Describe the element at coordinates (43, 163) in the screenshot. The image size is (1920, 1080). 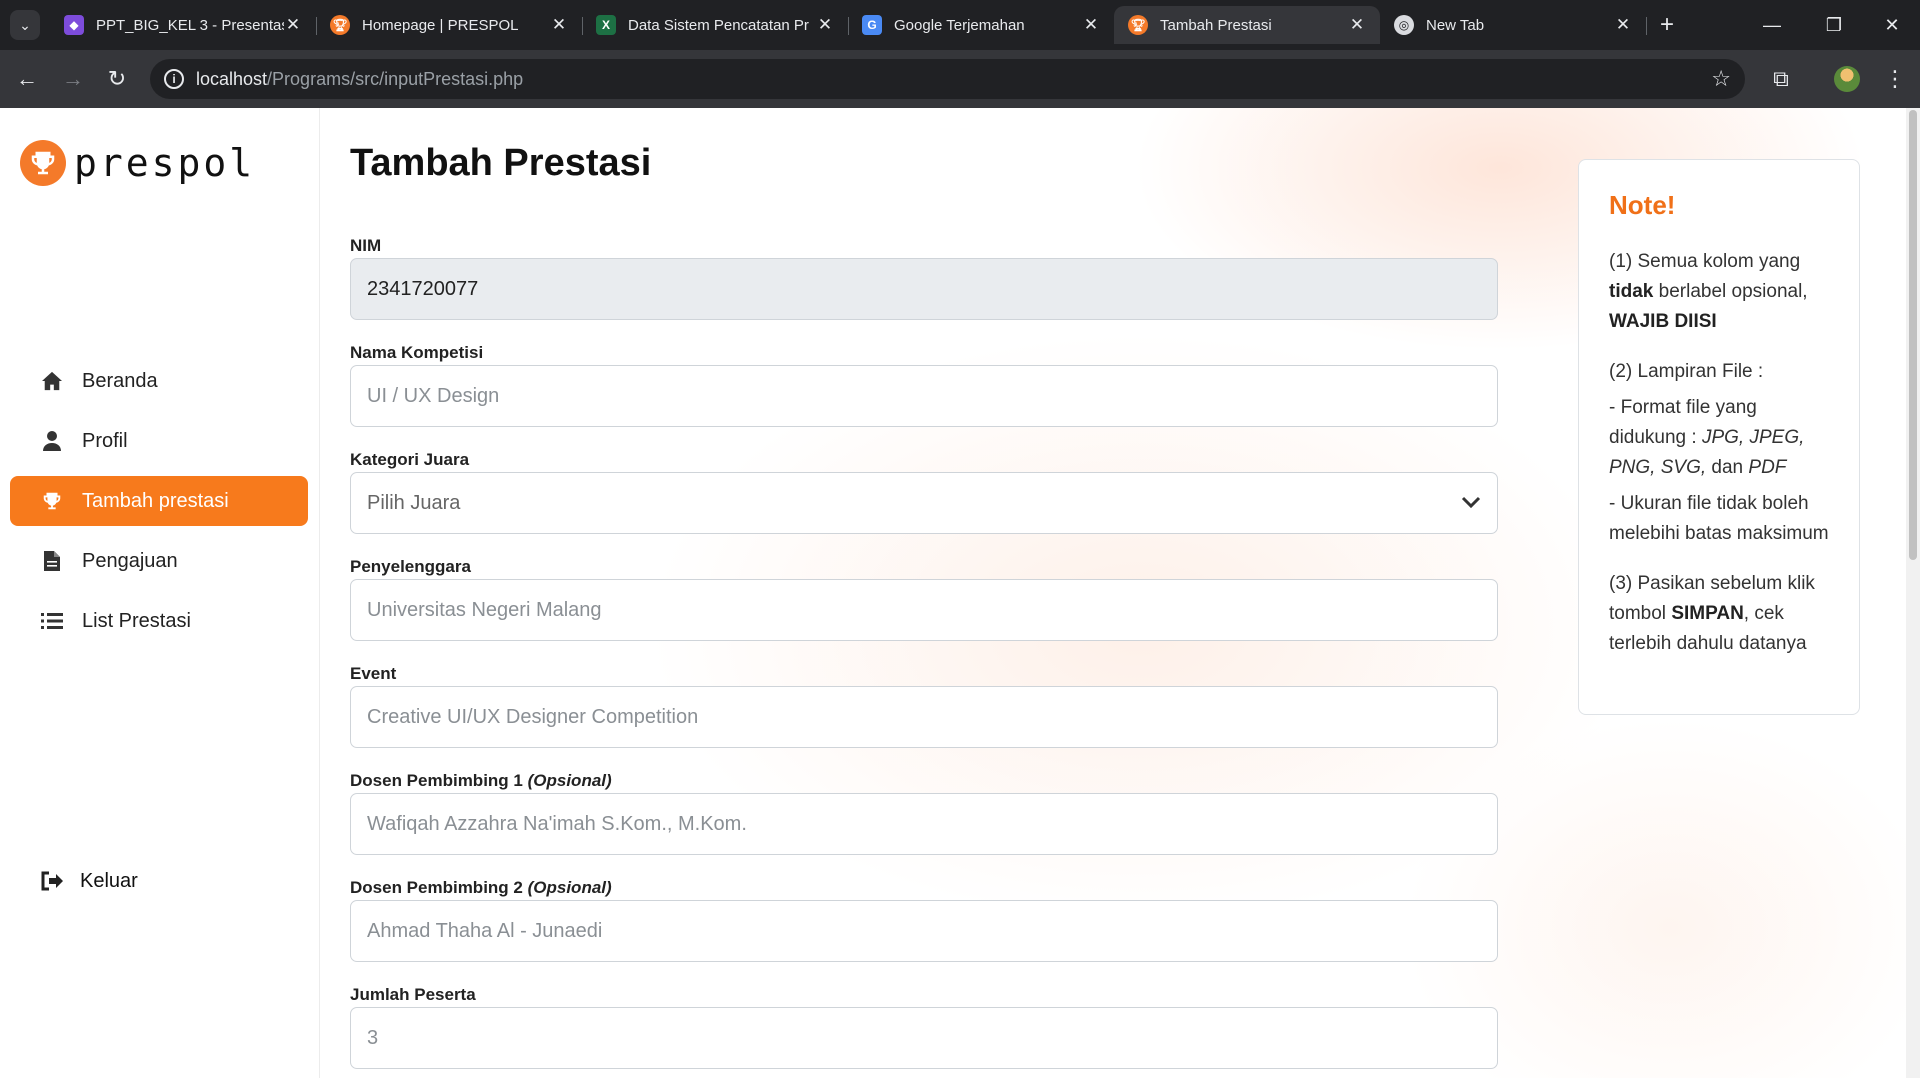
I see `trophy-logo-icon` at that location.